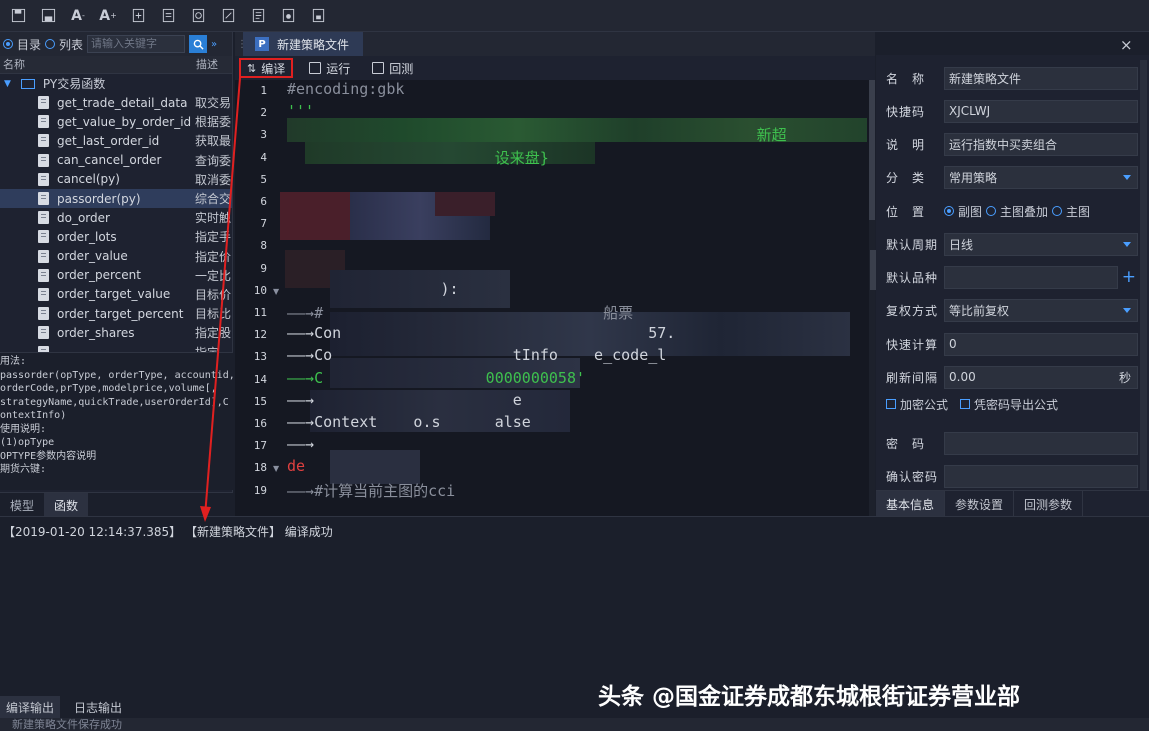  Describe the element at coordinates (92, 256) in the screenshot. I see `tree-item-name: order_value` at that location.